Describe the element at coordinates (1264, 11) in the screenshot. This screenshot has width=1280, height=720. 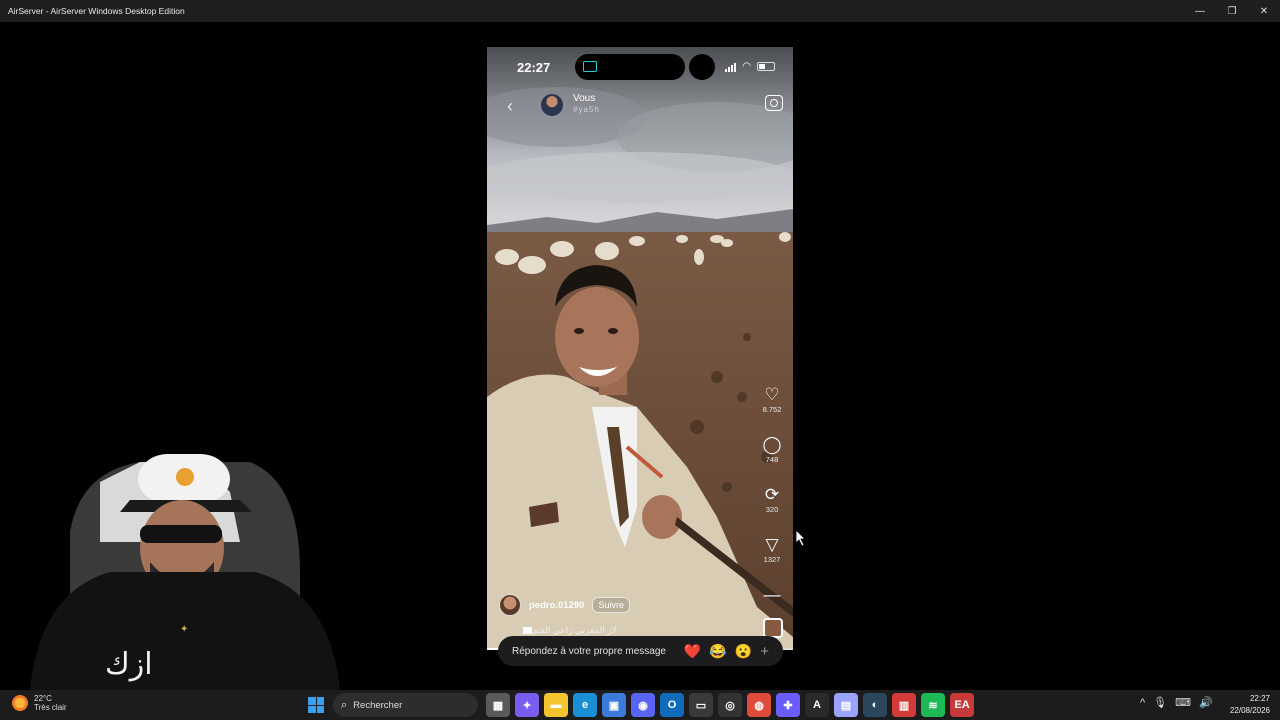
I see `close-button: ✕` at that location.